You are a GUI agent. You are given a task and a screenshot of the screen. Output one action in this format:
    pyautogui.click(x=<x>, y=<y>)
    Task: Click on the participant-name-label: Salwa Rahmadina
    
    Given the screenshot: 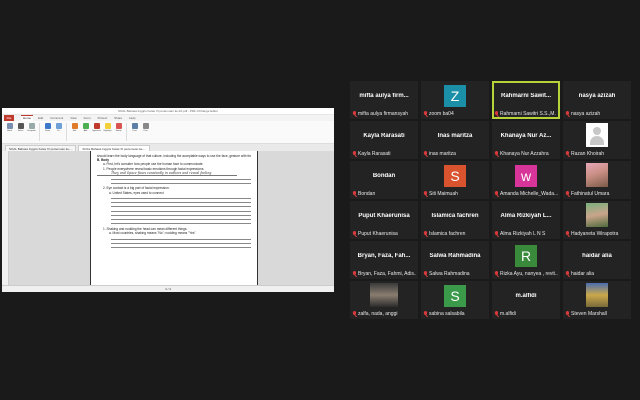 What is the action you would take?
    pyautogui.click(x=455, y=274)
    